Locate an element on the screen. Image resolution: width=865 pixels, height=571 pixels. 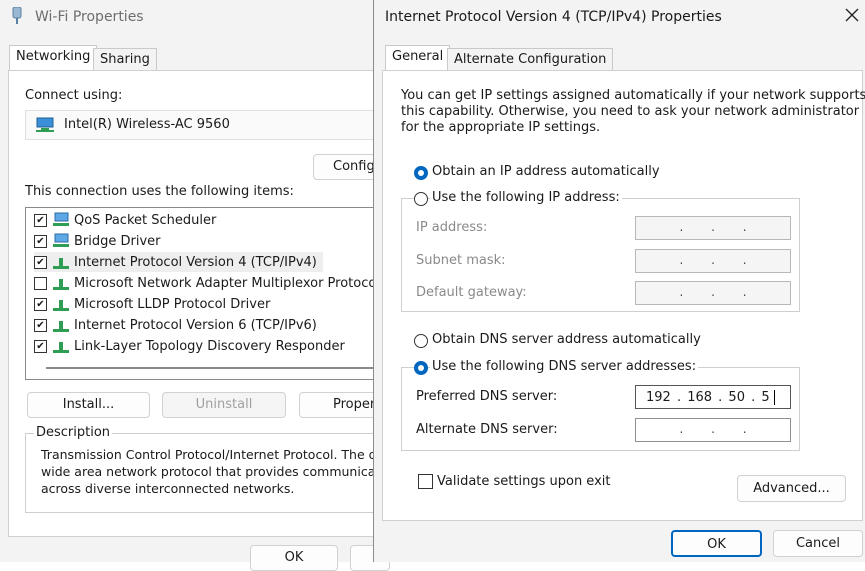
uninstall-button: Uninstall is located at coordinates (224, 405).